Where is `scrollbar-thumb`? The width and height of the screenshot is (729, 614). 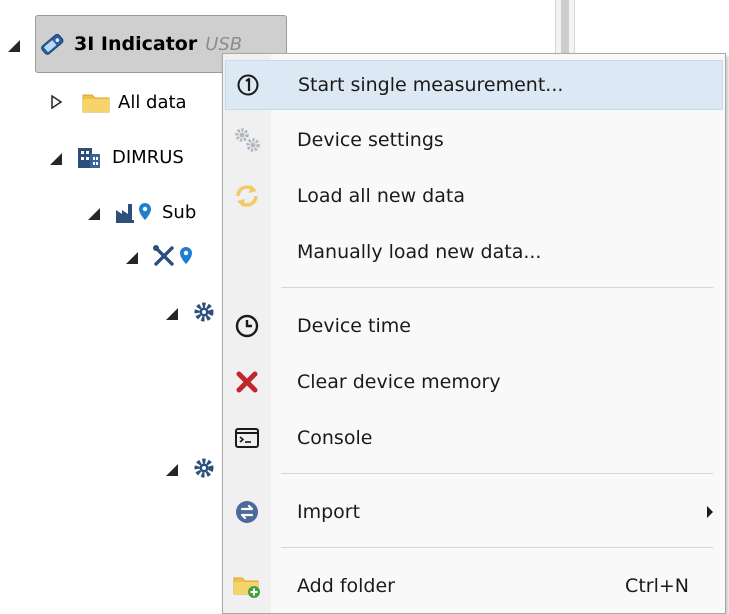 scrollbar-thumb is located at coordinates (565, 30).